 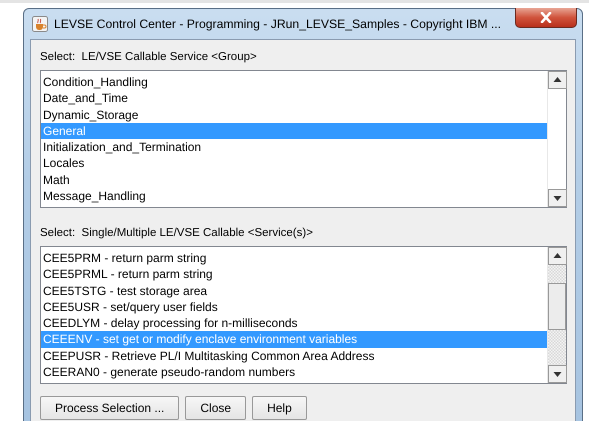 What do you see at coordinates (294, 307) in the screenshot?
I see `list-item: CEE5USR - set/query user fields` at bounding box center [294, 307].